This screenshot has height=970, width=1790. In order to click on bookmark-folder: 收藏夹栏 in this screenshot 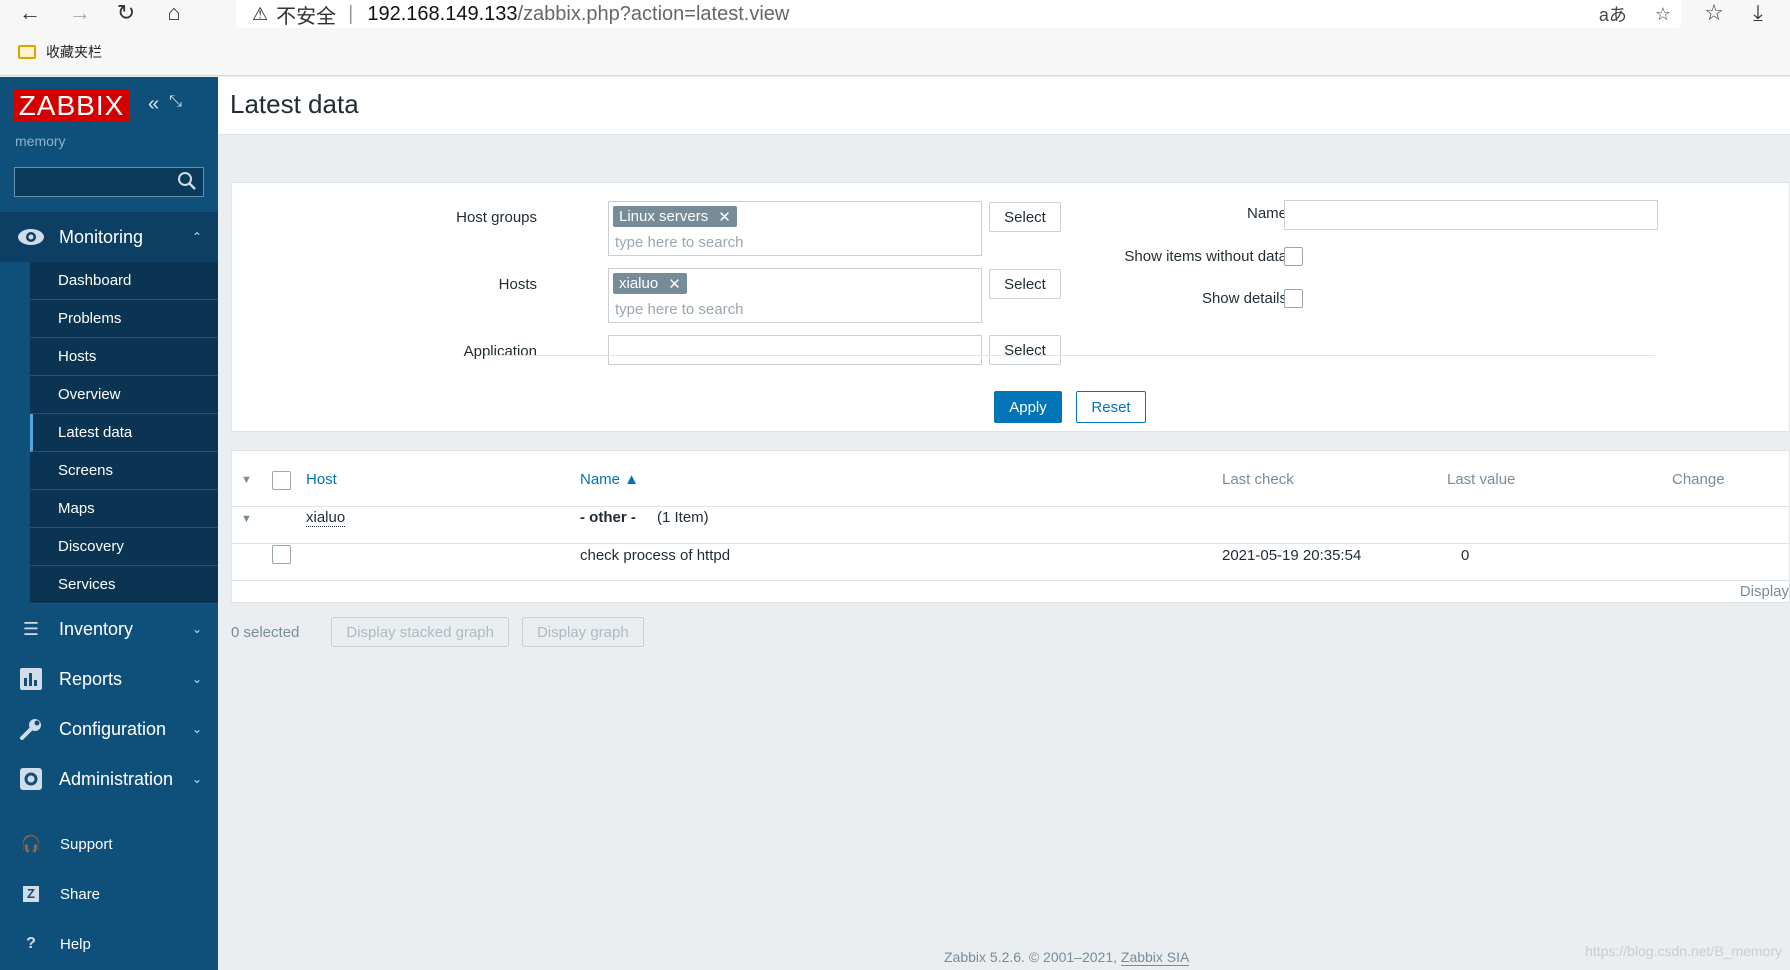, I will do `click(74, 52)`.